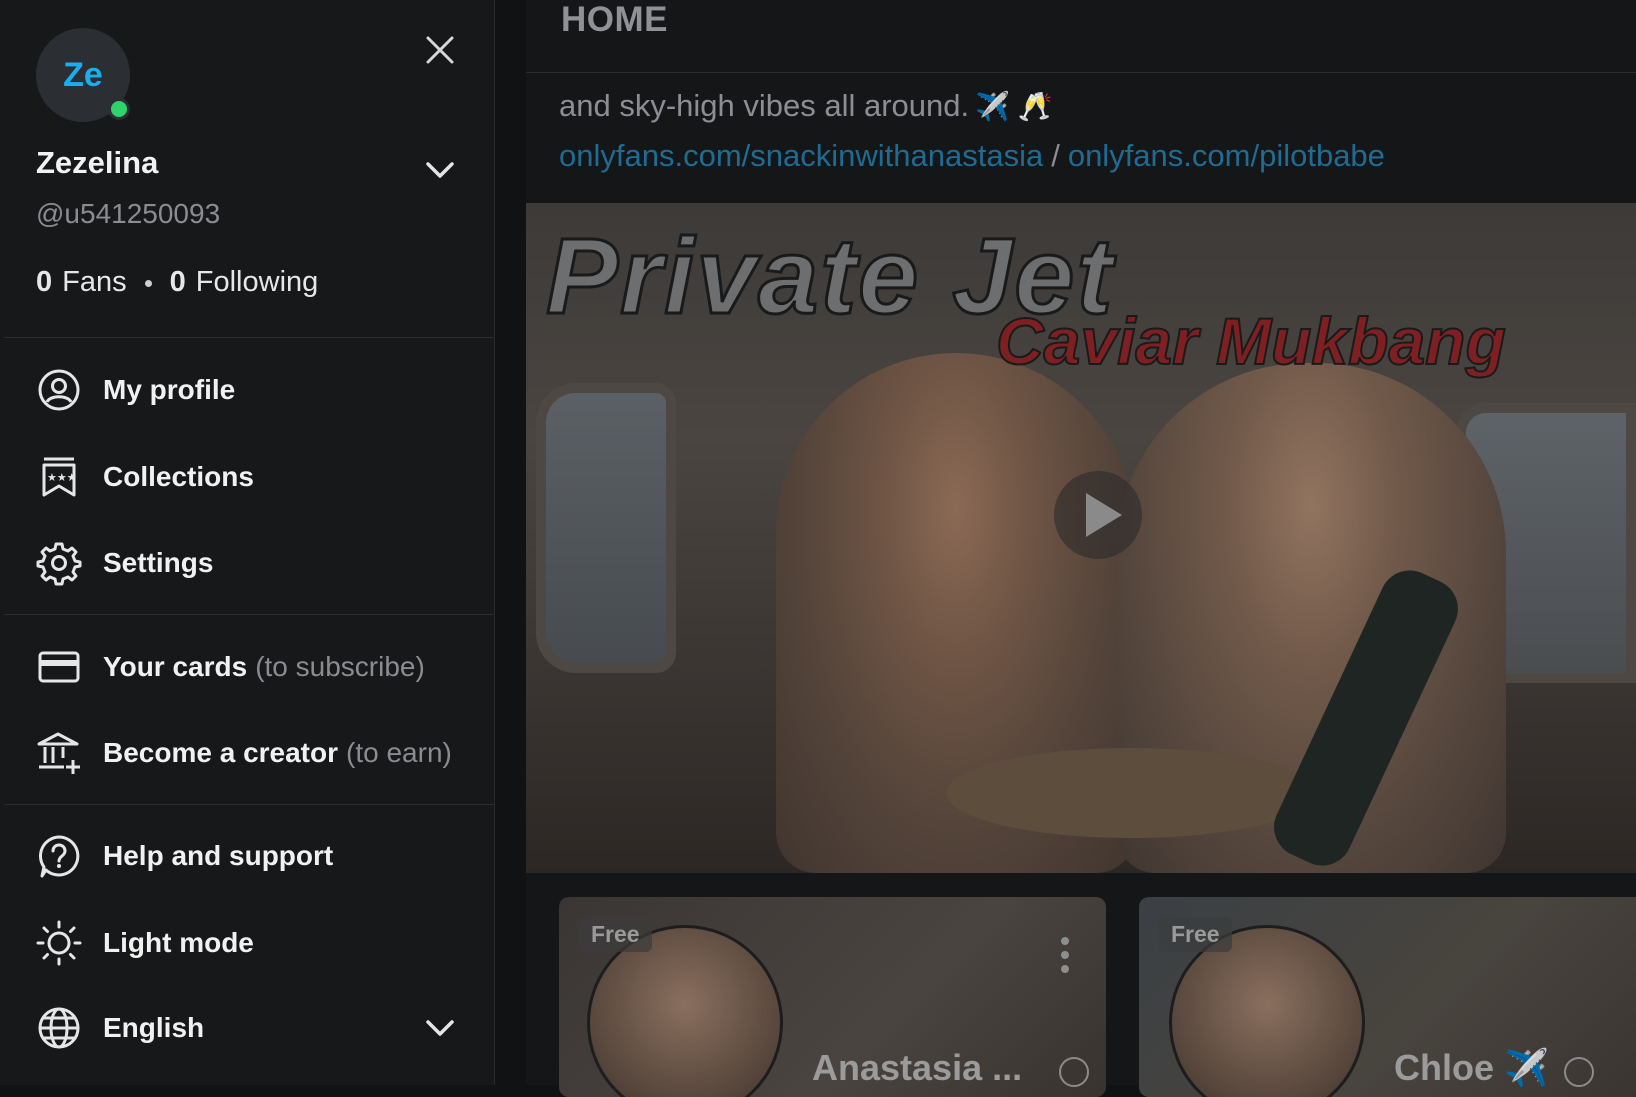 Image resolution: width=1636 pixels, height=1097 pixels. Describe the element at coordinates (1226, 155) in the screenshot. I see `post-link-2: onlyfans.com/pilotbabe` at that location.